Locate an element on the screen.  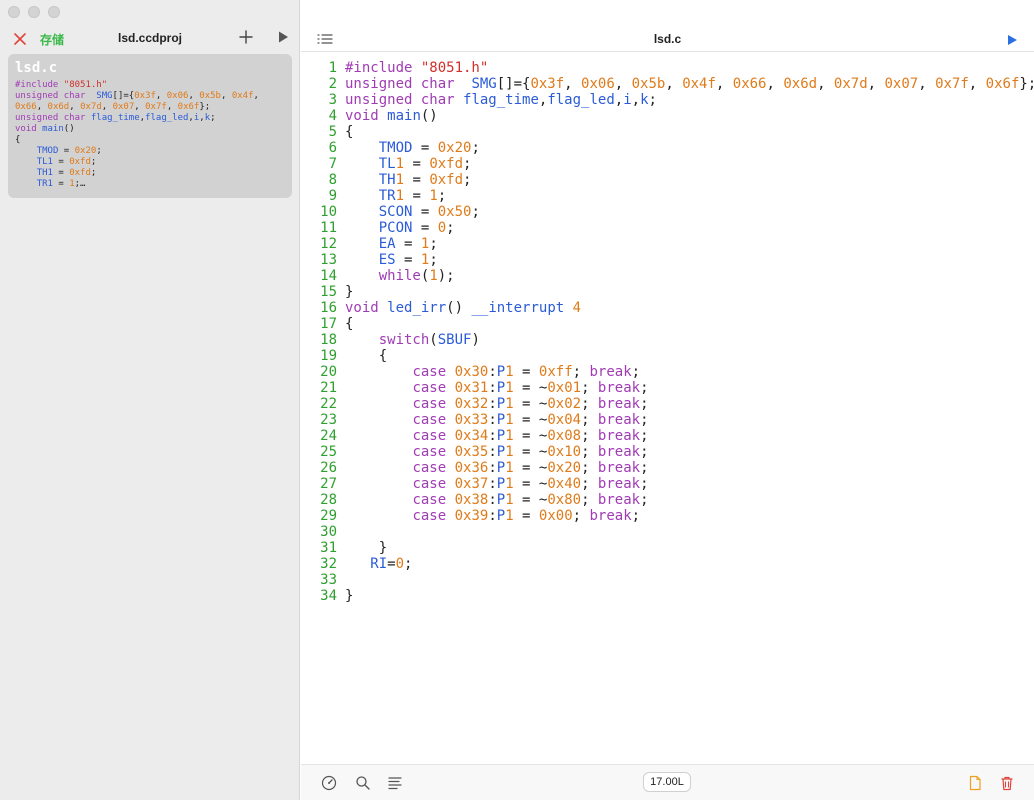
project-title: lsd.ccdproj is located at coordinates (149, 38).